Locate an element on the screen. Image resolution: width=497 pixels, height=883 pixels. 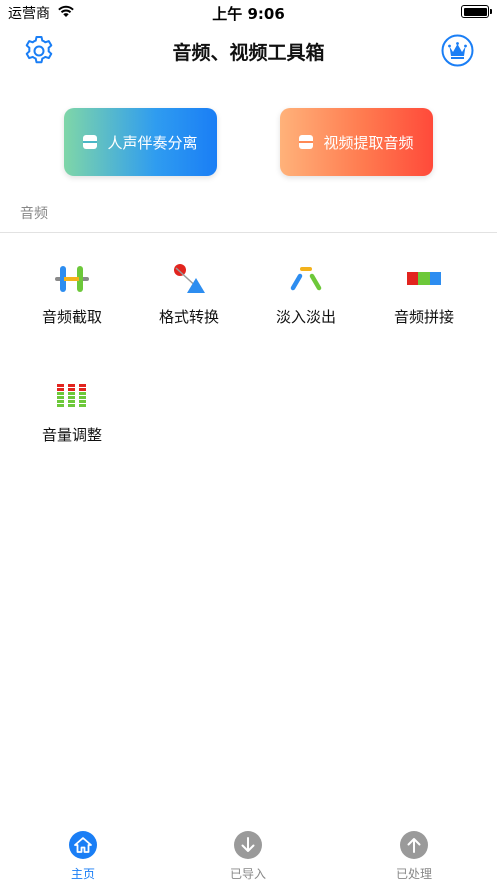
audio-merge-icon is located at coordinates (424, 278).